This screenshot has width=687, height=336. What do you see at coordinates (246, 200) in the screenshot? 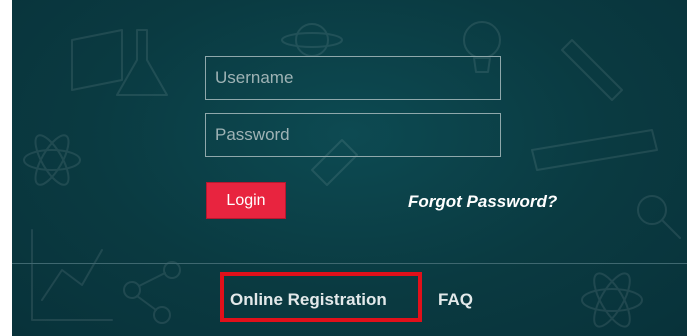
I see `login-button: Login` at bounding box center [246, 200].